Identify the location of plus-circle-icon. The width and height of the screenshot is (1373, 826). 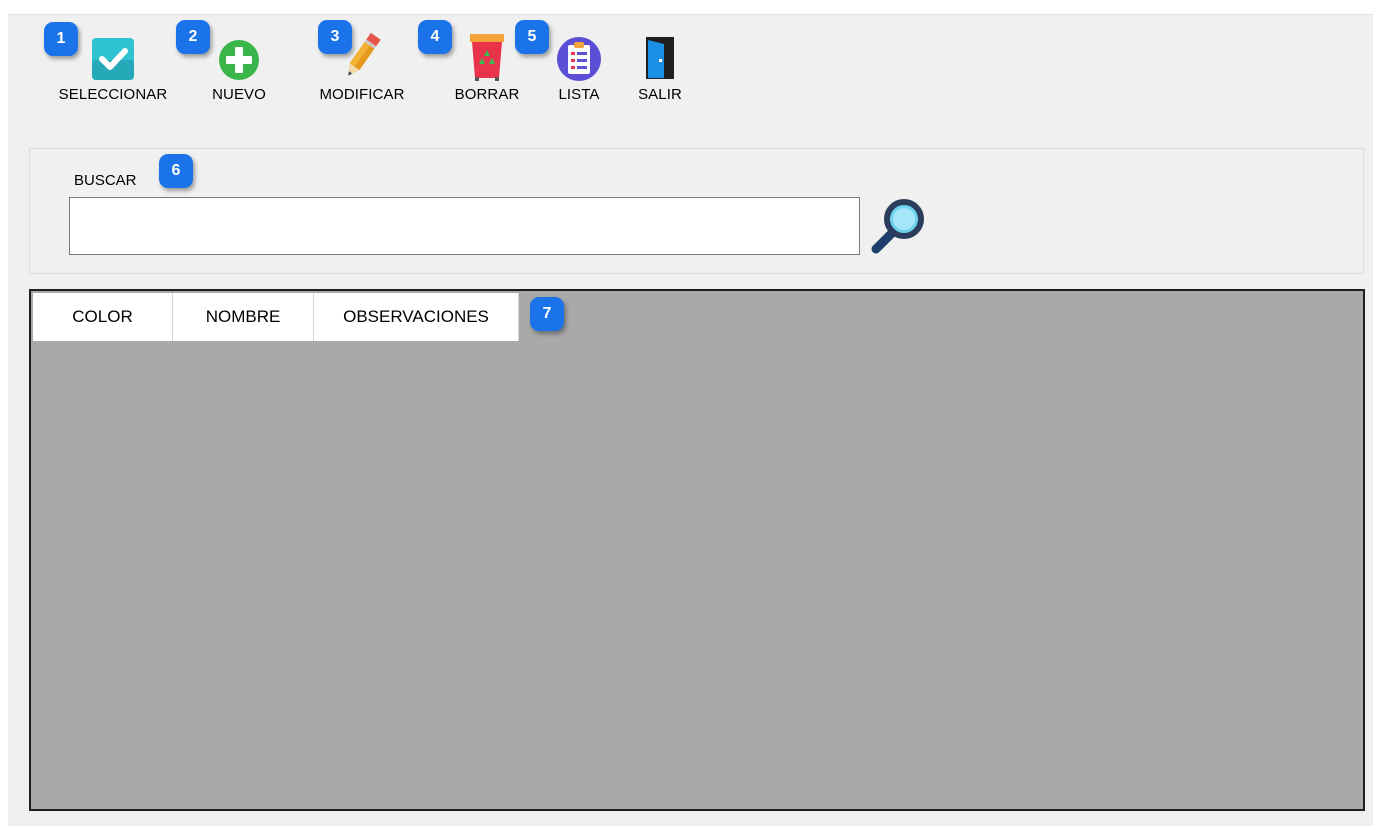
(239, 56).